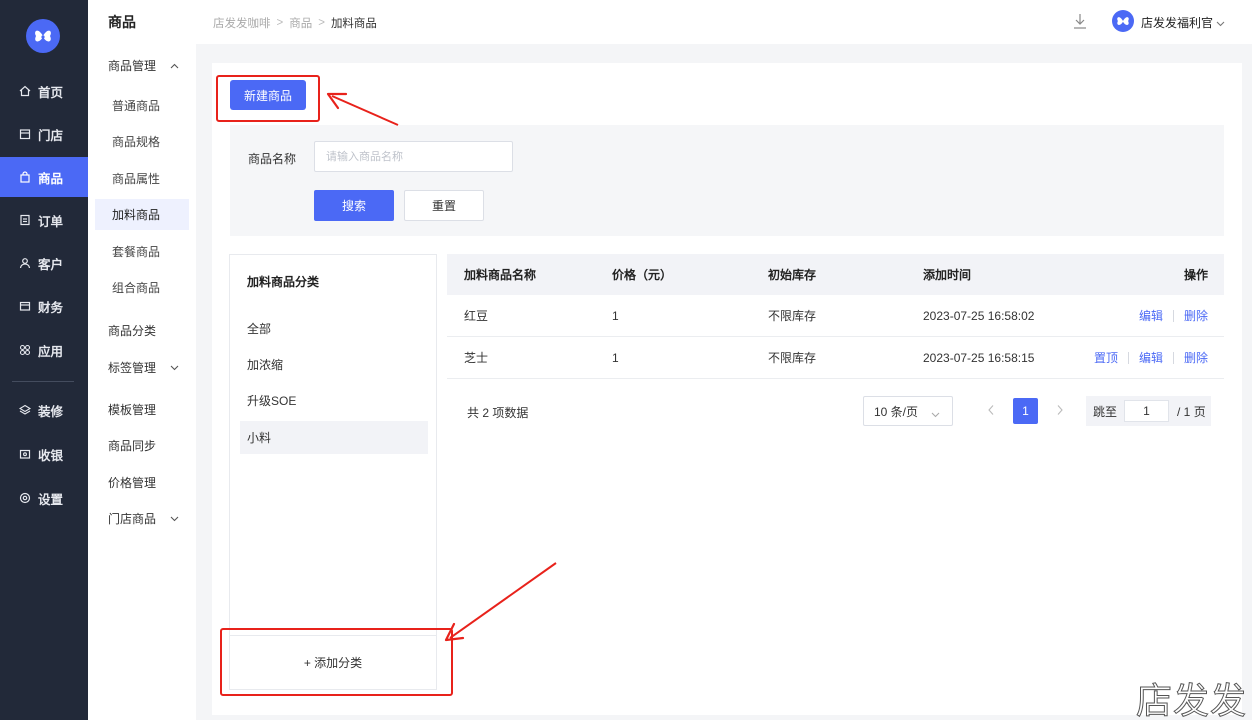 Image resolution: width=1252 pixels, height=720 pixels. I want to click on nav-item-finance: 财务, so click(44, 306).